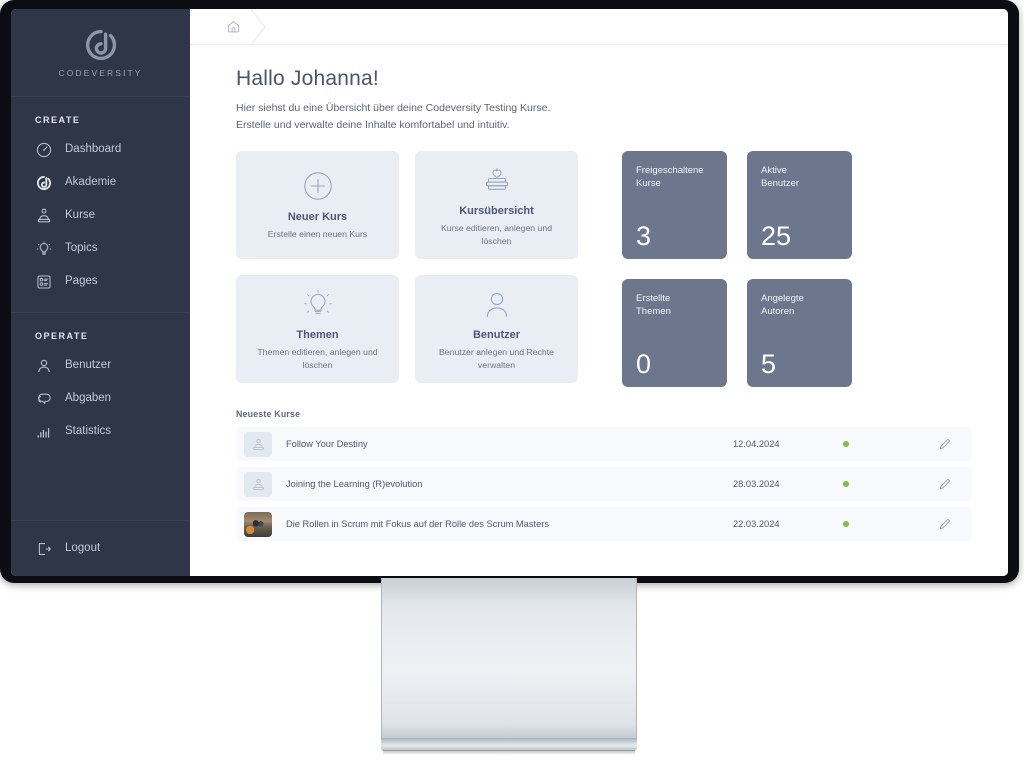 The image size is (1024, 761). What do you see at coordinates (604, 444) in the screenshot?
I see `table-row: Follow Your Destiny 12.04.2024` at bounding box center [604, 444].